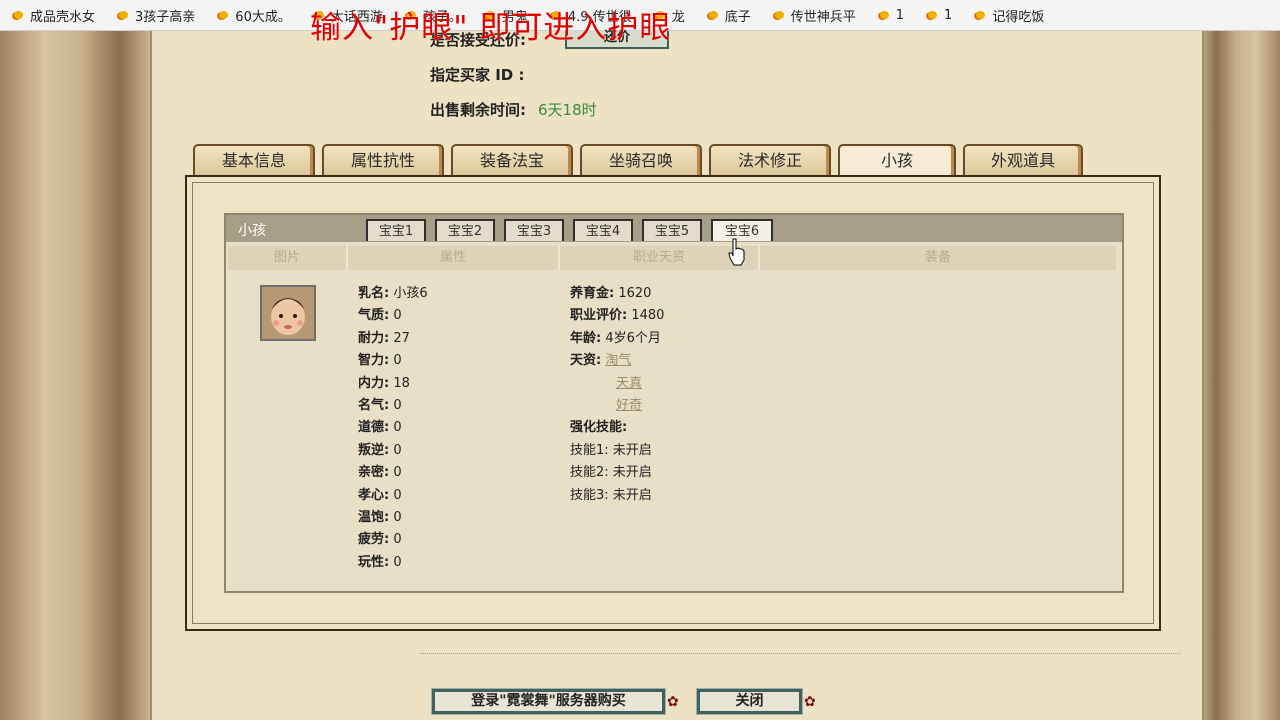 The height and width of the screenshot is (720, 1280). Describe the element at coordinates (513, 110) in the screenshot. I see `remaining-time-row: 出售剩余时间: 6天18时` at that location.